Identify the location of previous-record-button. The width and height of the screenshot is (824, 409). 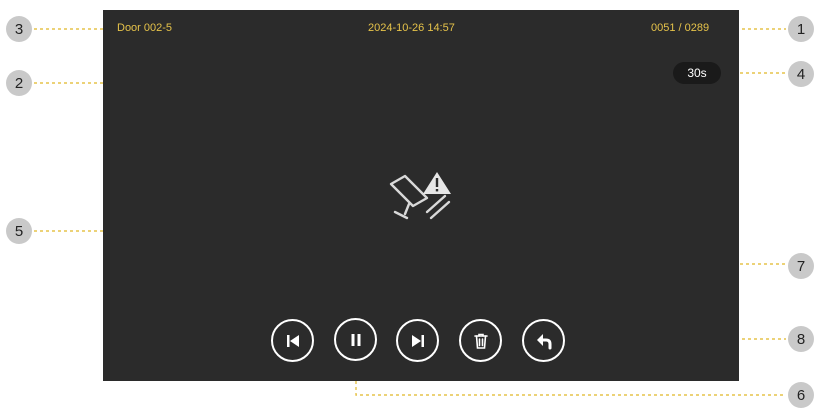
(292, 340).